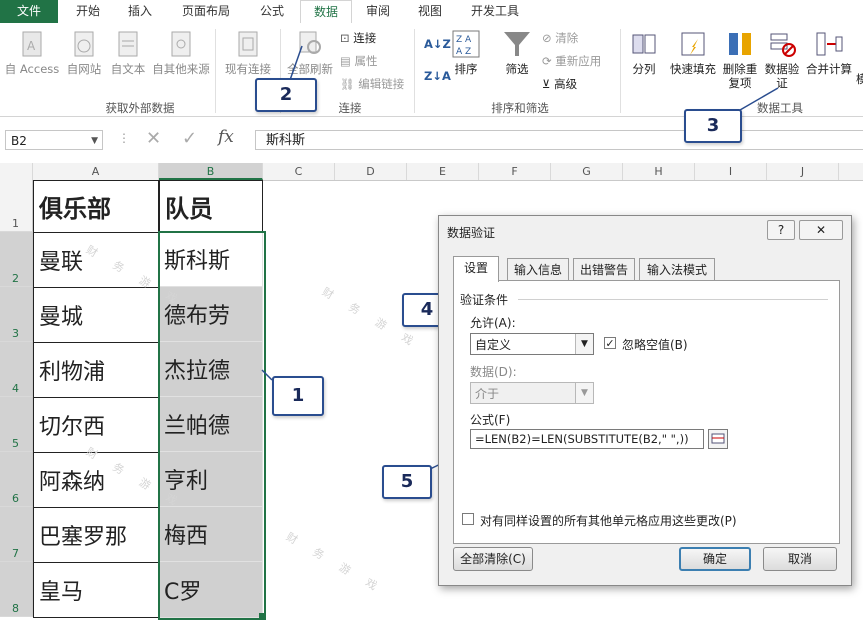 This screenshot has width=863, height=628. I want to click on tab-ime-mode: 输入法模式, so click(677, 269).